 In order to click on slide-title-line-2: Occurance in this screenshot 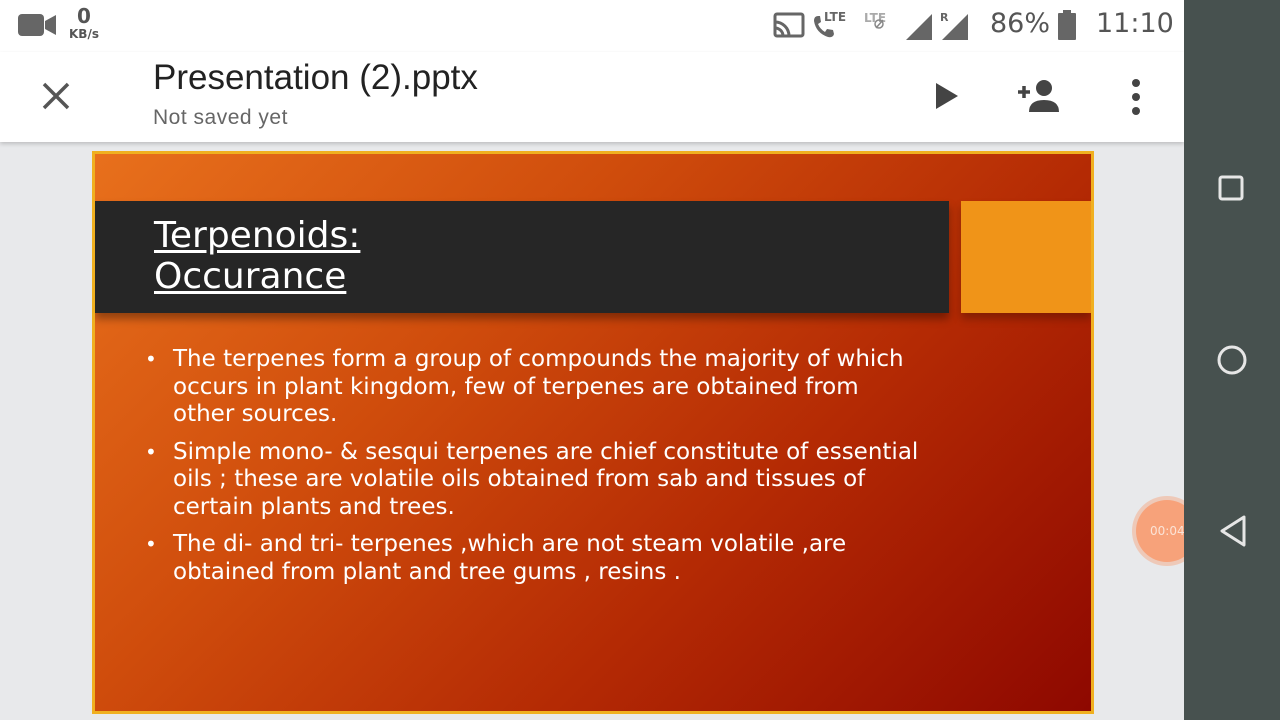, I will do `click(250, 276)`.